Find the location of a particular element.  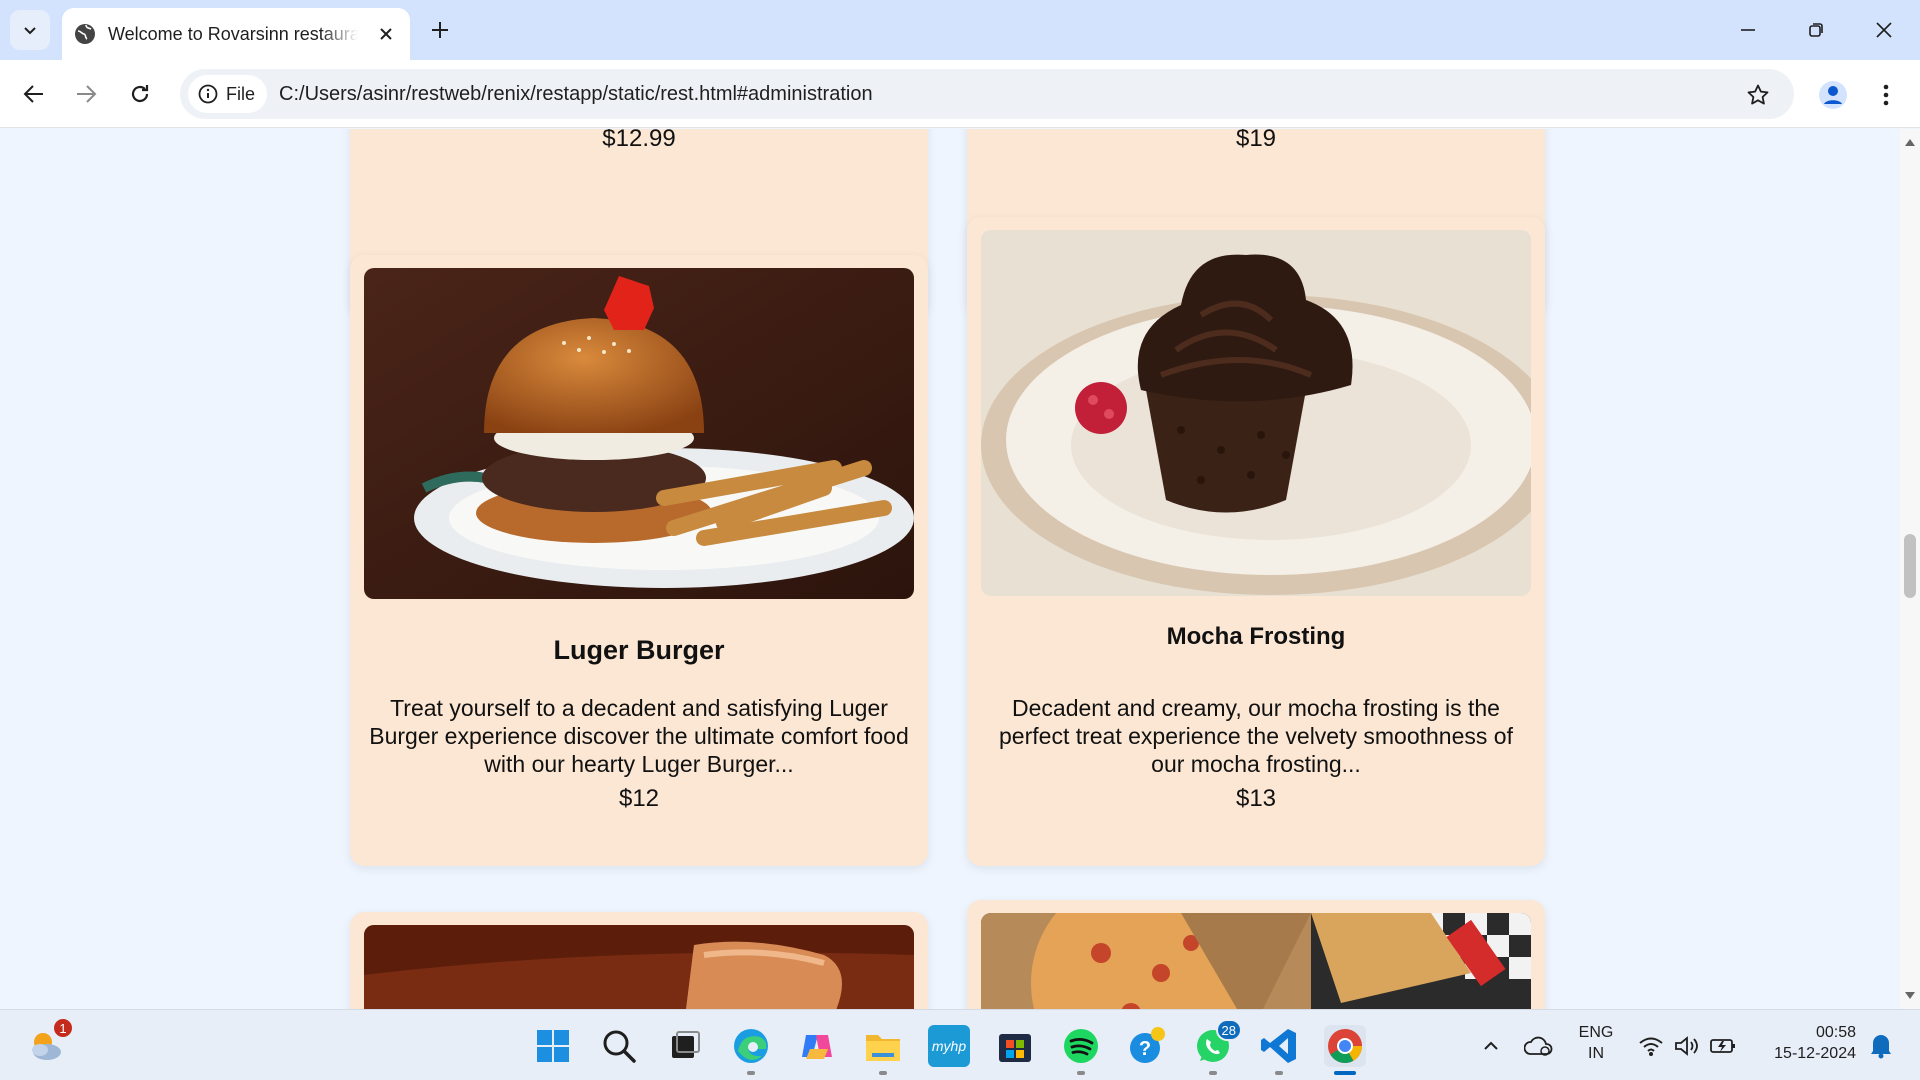

chevron-up-icon is located at coordinates (1491, 1045).